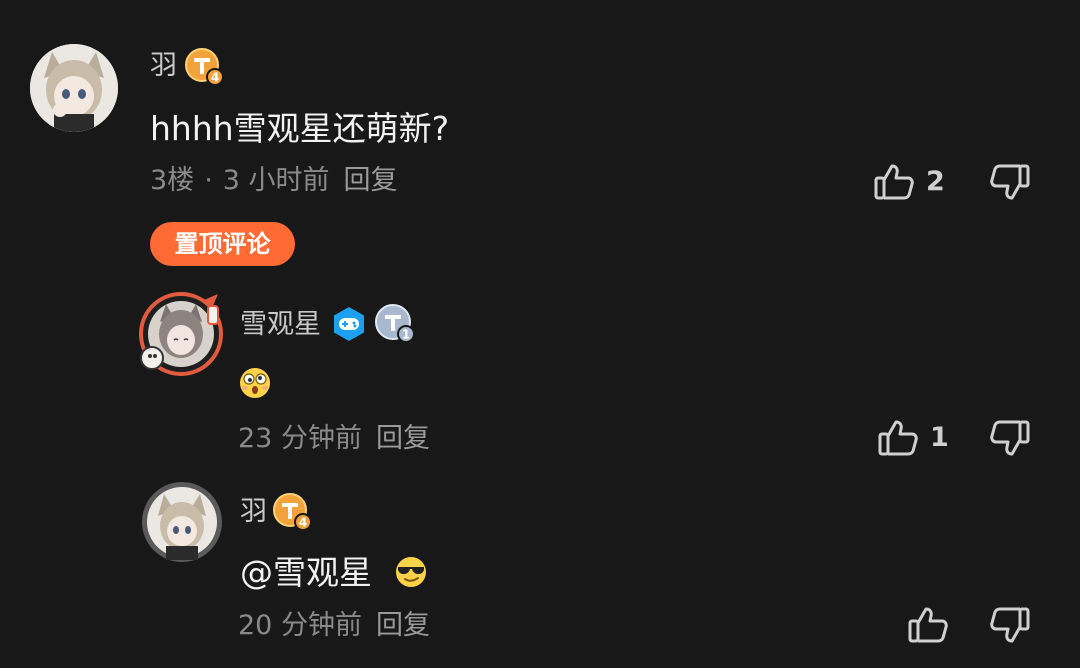 This screenshot has width=1080, height=668. I want to click on pinned-badge: 置顶评论, so click(222, 244).